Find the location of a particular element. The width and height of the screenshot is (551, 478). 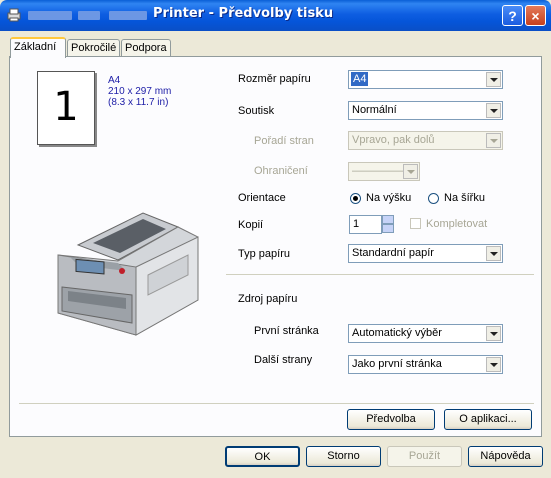

paper-size-label: Rozměr papíru is located at coordinates (274, 79).